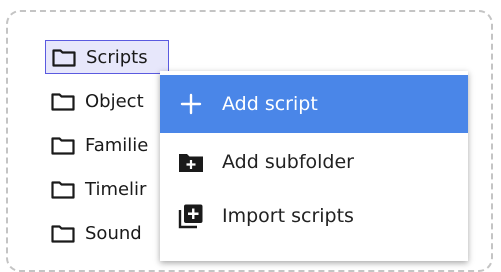 The height and width of the screenshot is (272, 501). Describe the element at coordinates (191, 162) in the screenshot. I see `add-folder-icon` at that location.